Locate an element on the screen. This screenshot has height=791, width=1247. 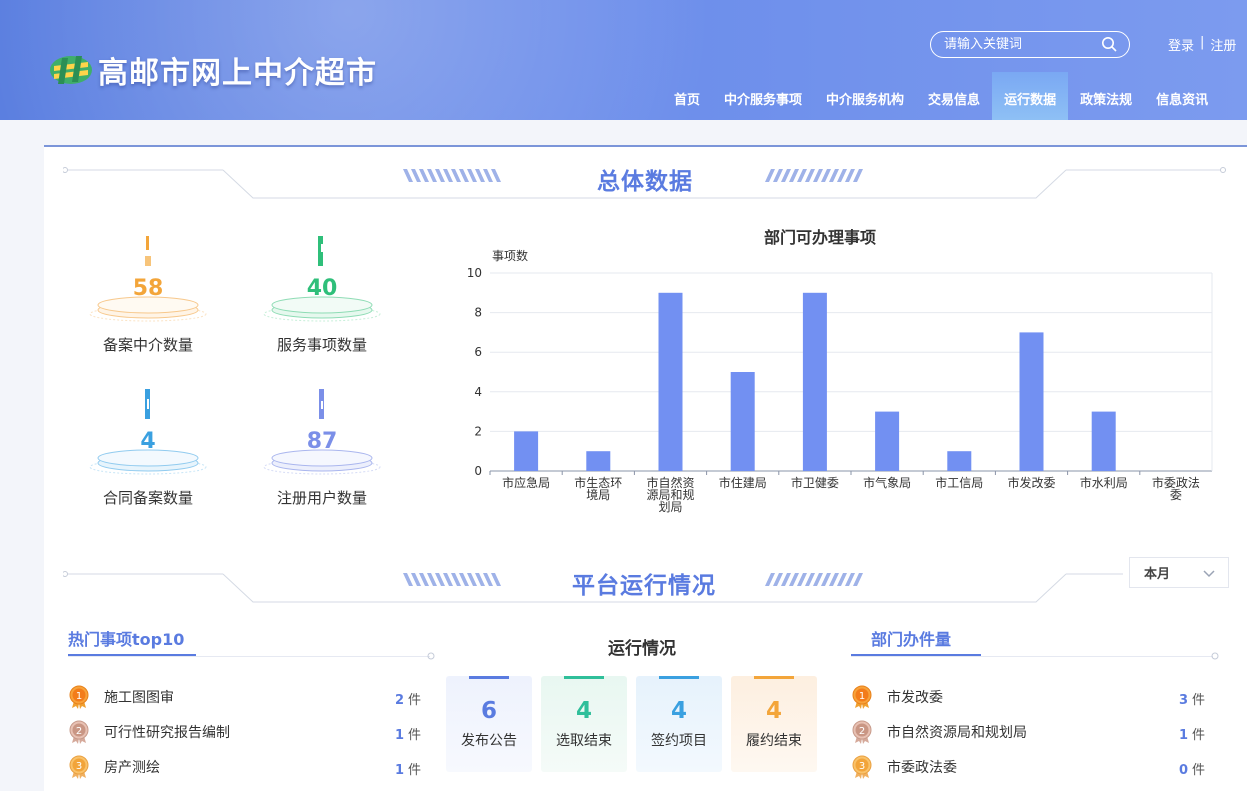
hot-item-row: 1 施工图图审 is located at coordinates (121, 697).